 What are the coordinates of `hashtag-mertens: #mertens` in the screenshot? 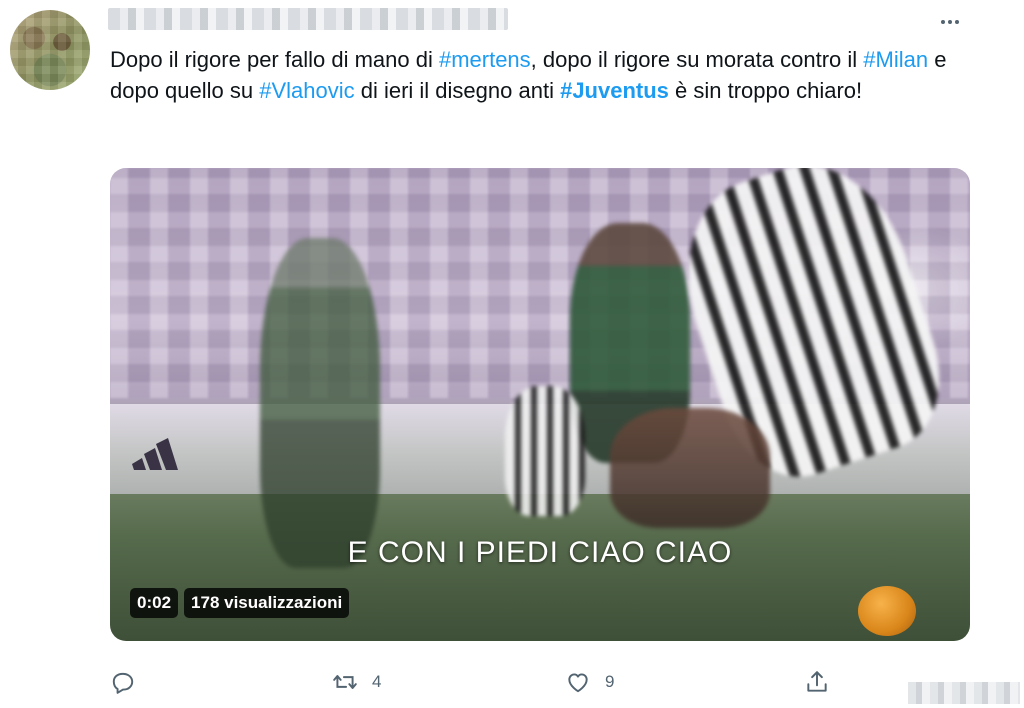 It's located at (485, 59).